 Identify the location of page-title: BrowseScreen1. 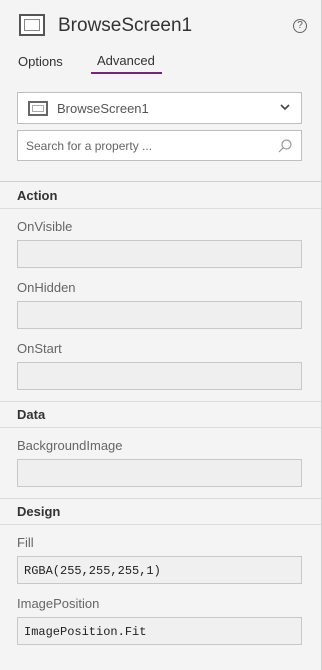
(125, 25).